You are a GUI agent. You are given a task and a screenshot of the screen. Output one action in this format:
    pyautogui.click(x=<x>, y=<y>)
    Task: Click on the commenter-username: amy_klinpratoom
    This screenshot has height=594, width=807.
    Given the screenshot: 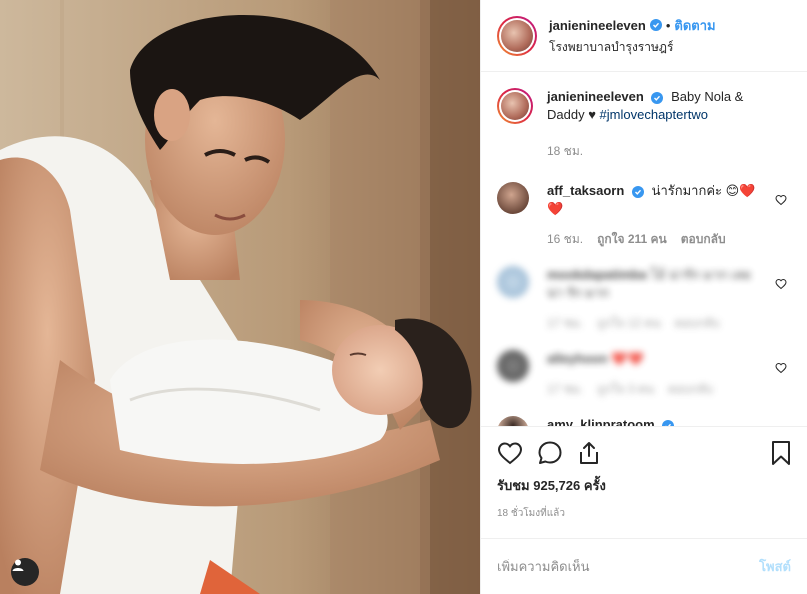 What is the action you would take?
    pyautogui.click(x=601, y=421)
    